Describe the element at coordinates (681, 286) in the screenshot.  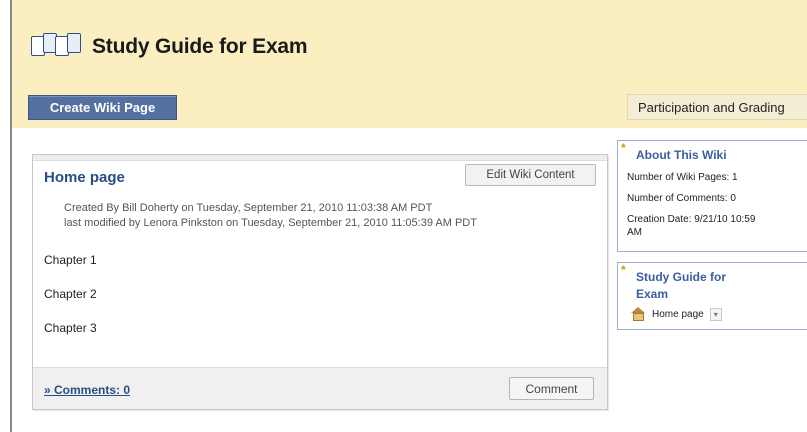
I see `study-guide-nav-title: Study Guide for Exam` at that location.